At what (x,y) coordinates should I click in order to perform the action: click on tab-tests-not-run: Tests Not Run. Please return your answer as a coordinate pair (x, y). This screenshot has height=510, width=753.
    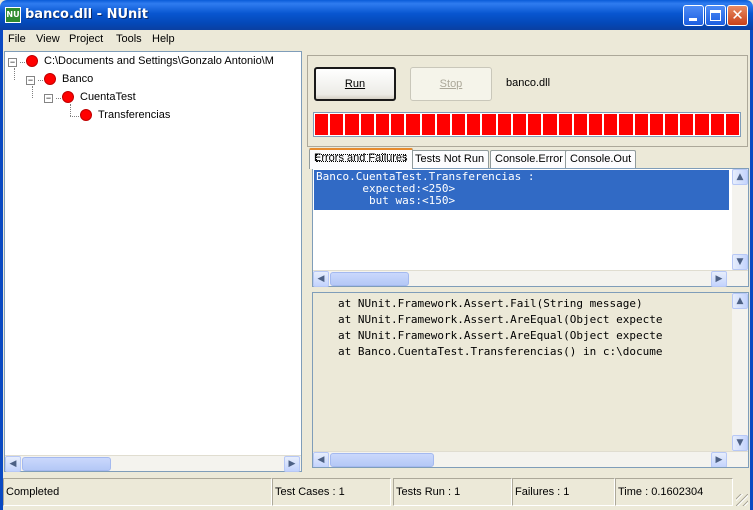
    Looking at the image, I should click on (450, 159).